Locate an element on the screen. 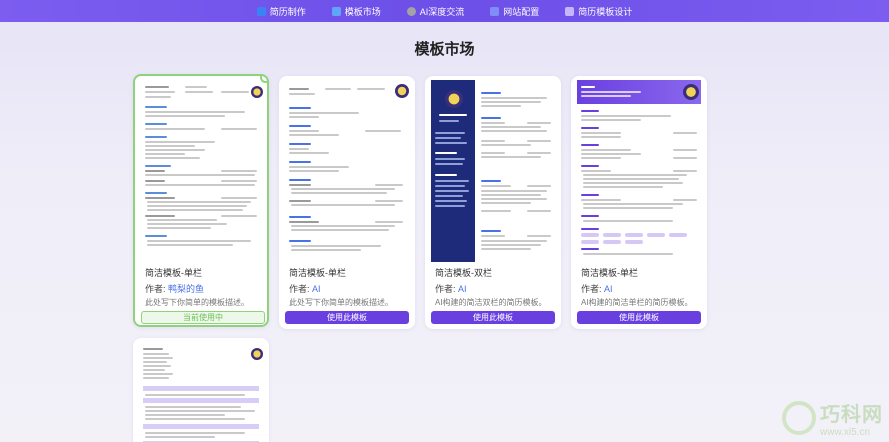 The height and width of the screenshot is (442, 889). nav-item-site-config: 网站配置 is located at coordinates (514, 11).